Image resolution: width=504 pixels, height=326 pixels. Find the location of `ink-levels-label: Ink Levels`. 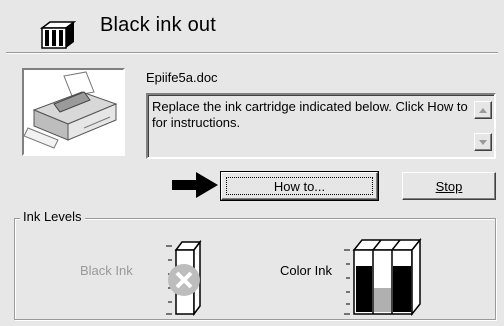

ink-levels-label: Ink Levels is located at coordinates (52, 216).